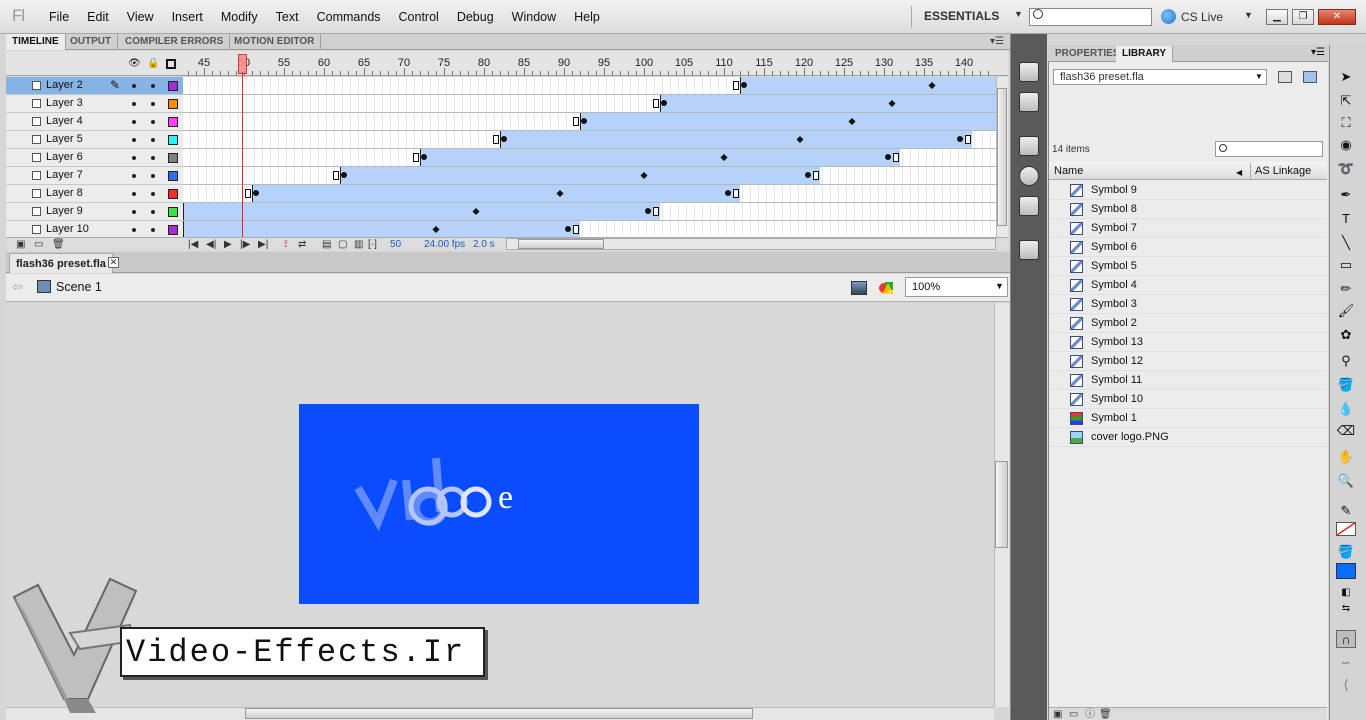 This screenshot has width=1366, height=720. Describe the element at coordinates (36, 42) in the screenshot. I see `tab-timeline: TIMELINE` at that location.